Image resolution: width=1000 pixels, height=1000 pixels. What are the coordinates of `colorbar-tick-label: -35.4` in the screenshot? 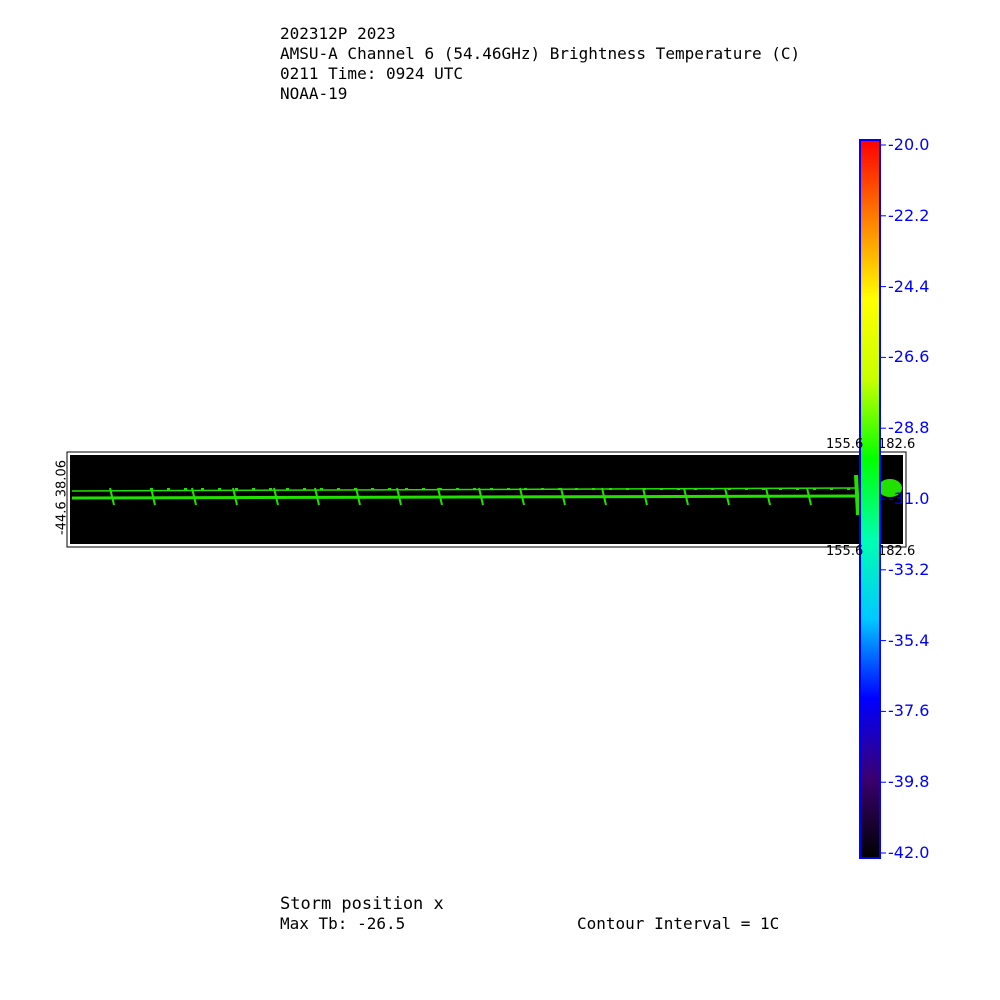 It's located at (909, 640).